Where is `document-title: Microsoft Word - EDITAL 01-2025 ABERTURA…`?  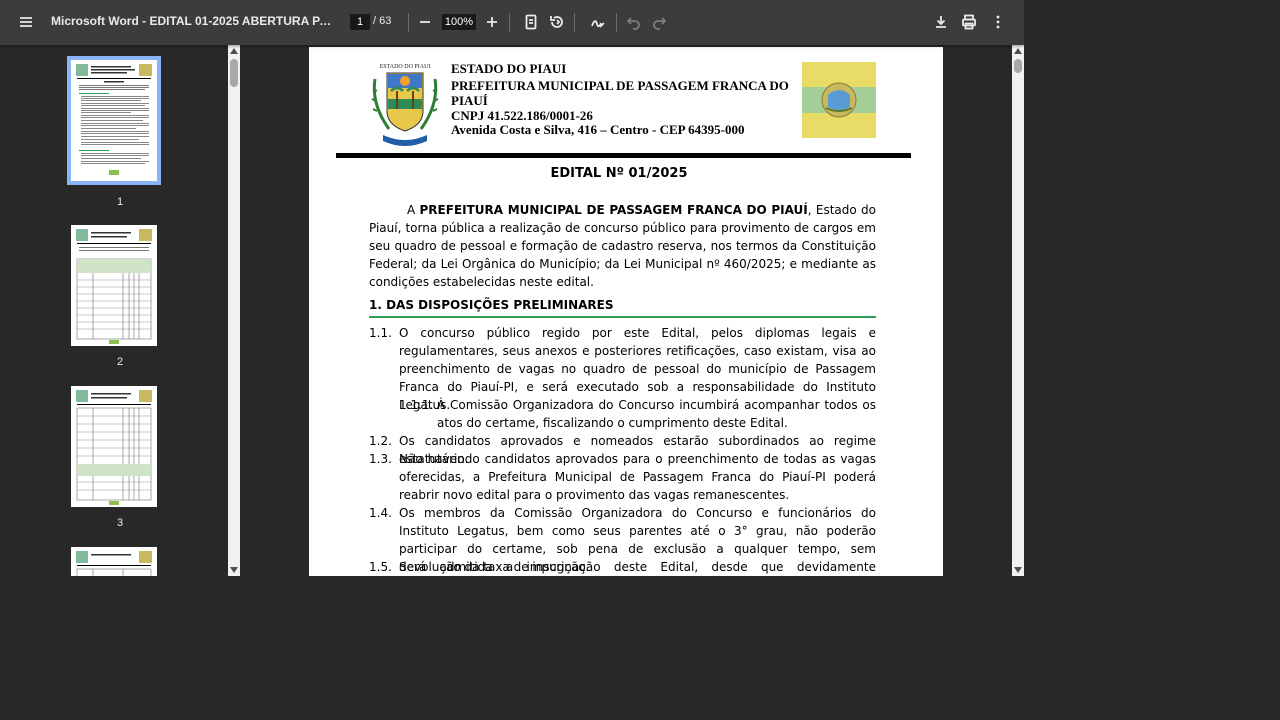
document-title: Microsoft Word - EDITAL 01-2025 ABERTURA… is located at coordinates (192, 21).